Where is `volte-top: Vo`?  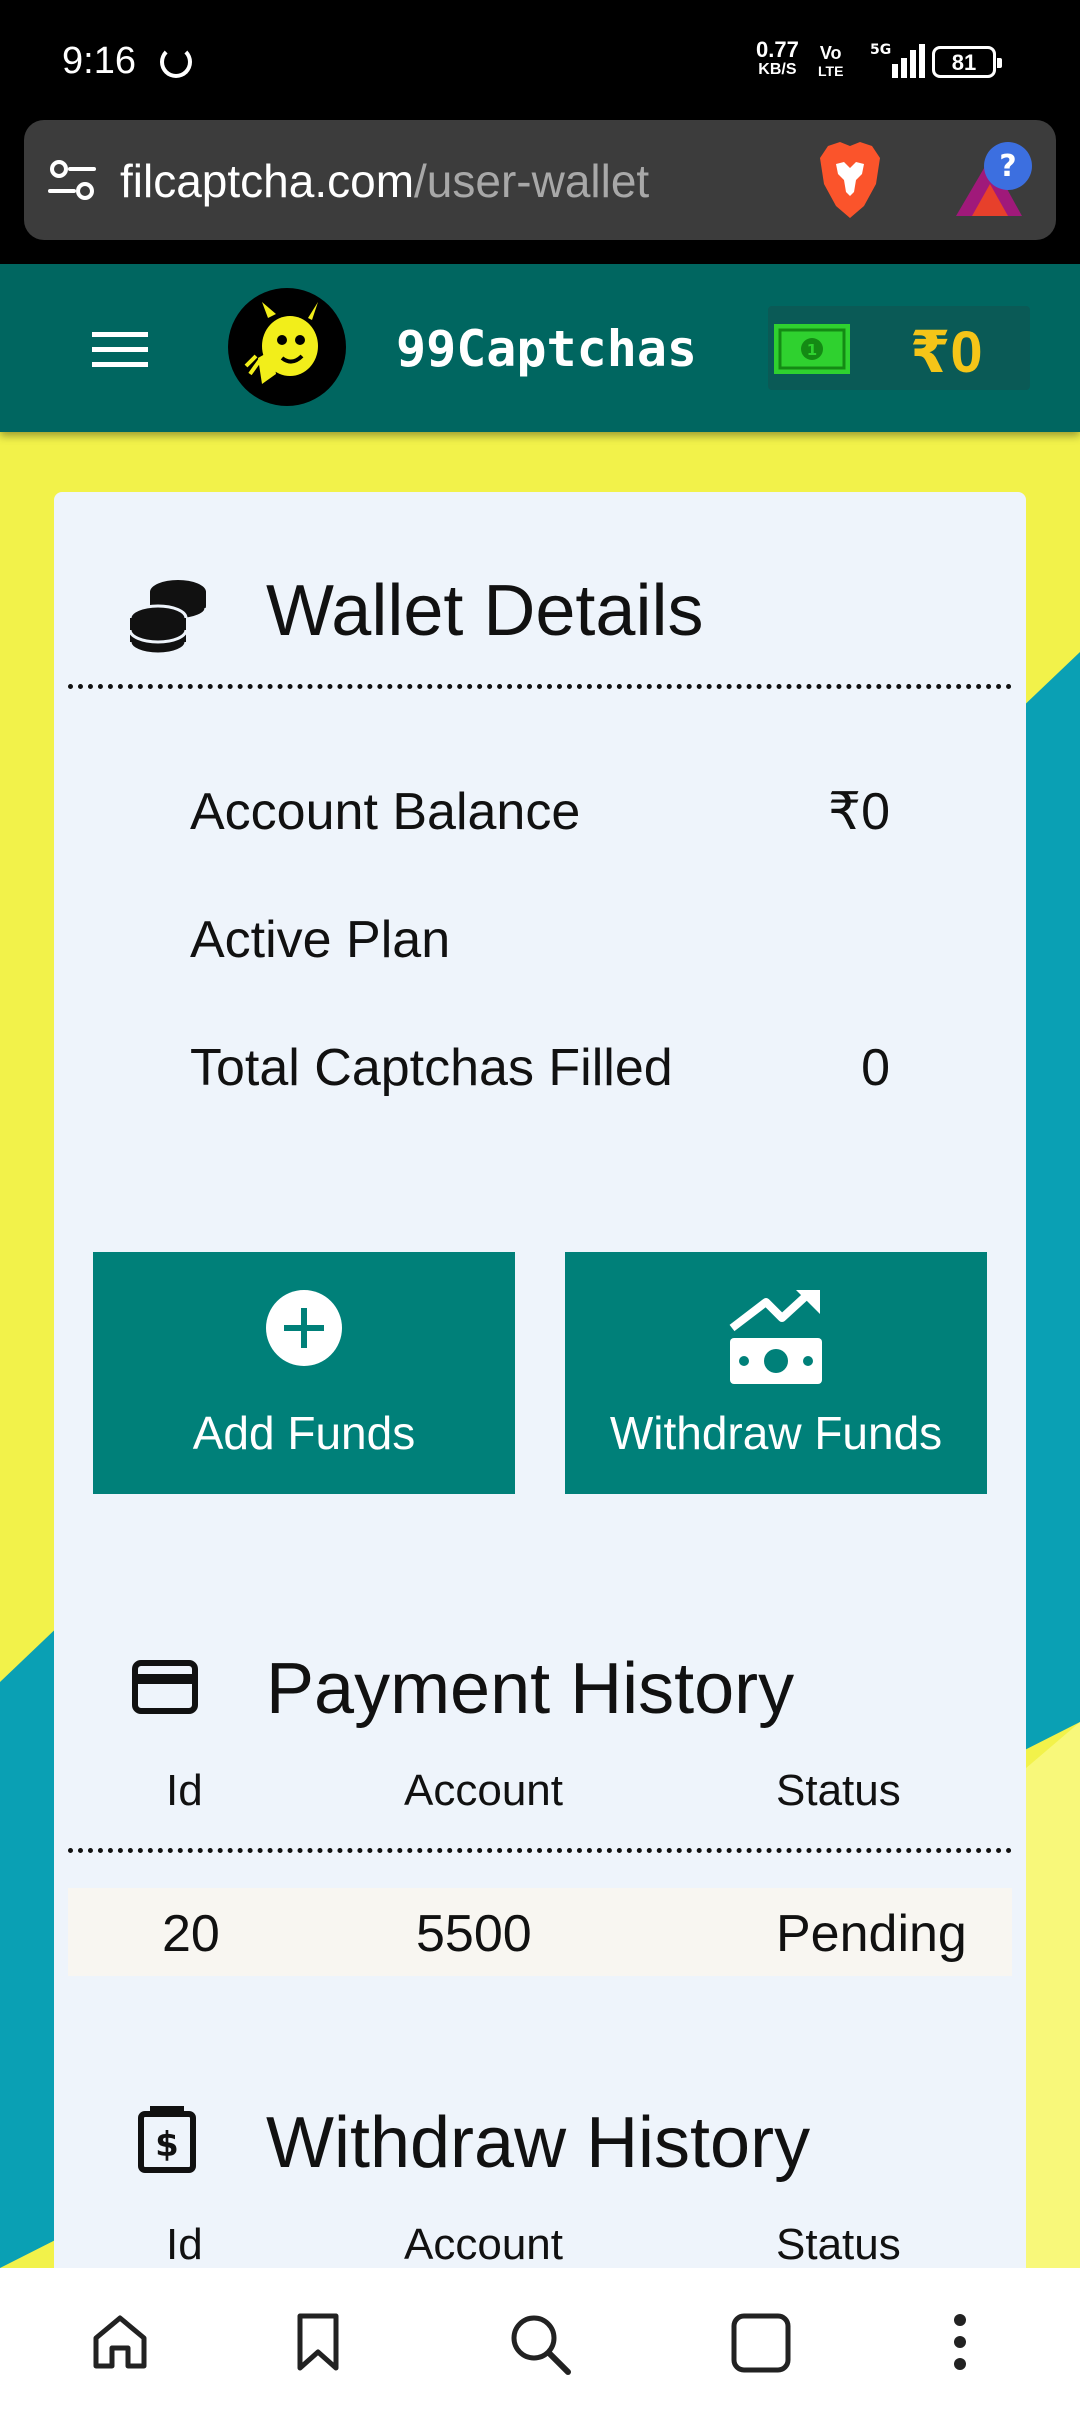 volte-top: Vo is located at coordinates (830, 53).